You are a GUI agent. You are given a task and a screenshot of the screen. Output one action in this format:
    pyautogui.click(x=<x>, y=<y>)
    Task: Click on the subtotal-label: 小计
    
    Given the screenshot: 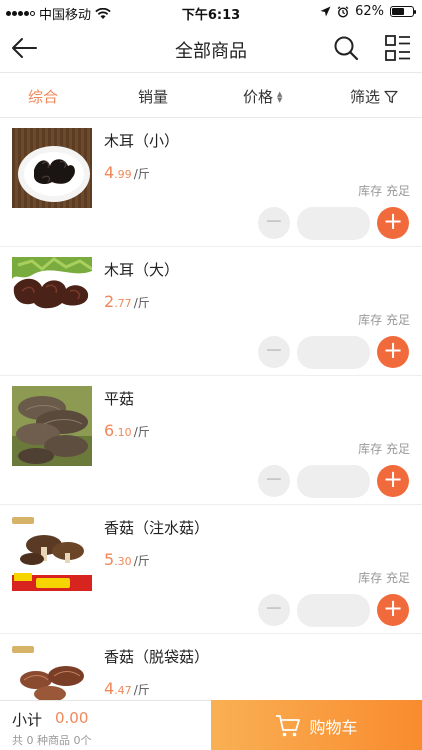 What is the action you would take?
    pyautogui.click(x=27, y=720)
    